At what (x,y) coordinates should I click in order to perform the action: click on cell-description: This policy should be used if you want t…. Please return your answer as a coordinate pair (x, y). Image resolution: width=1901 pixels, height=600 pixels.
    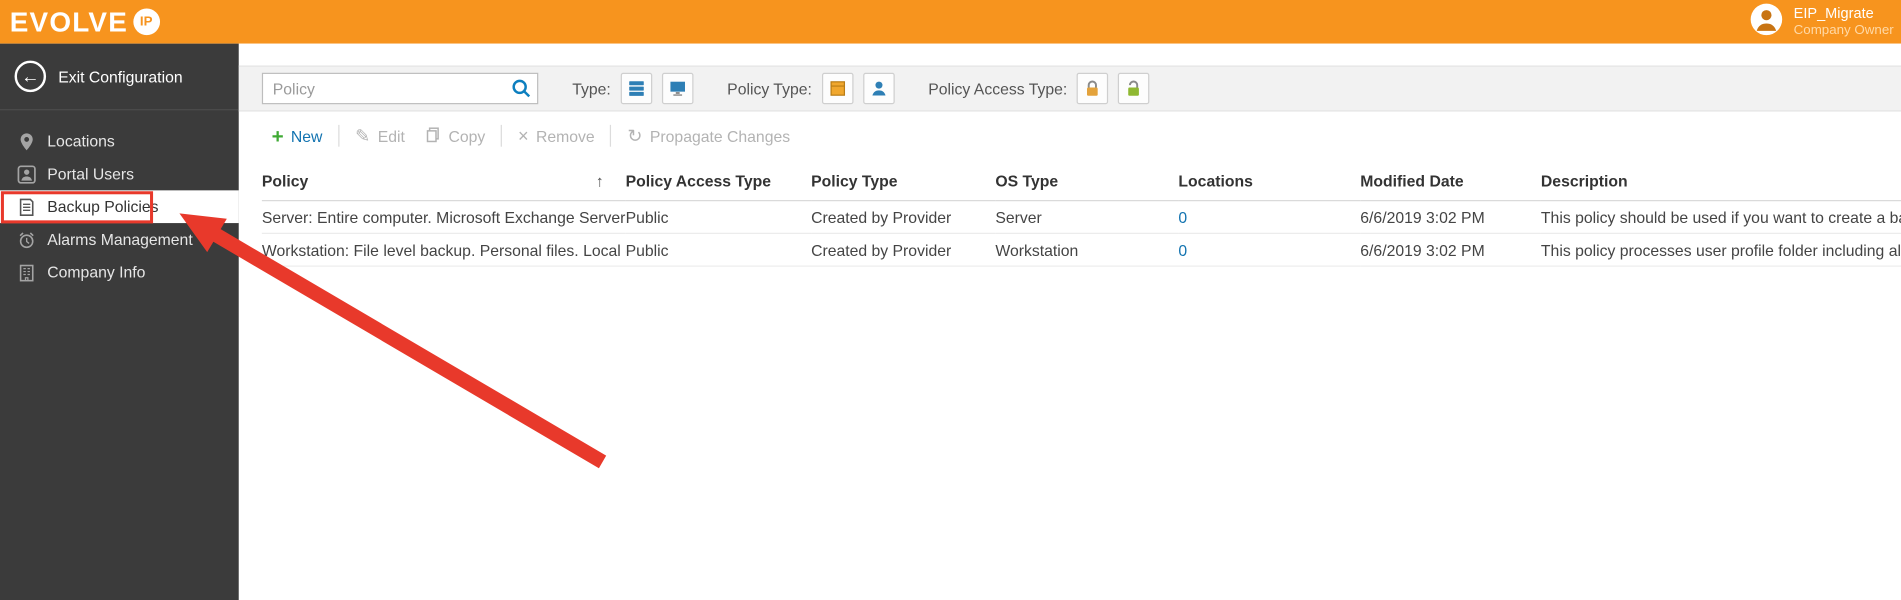
    Looking at the image, I should click on (1720, 217).